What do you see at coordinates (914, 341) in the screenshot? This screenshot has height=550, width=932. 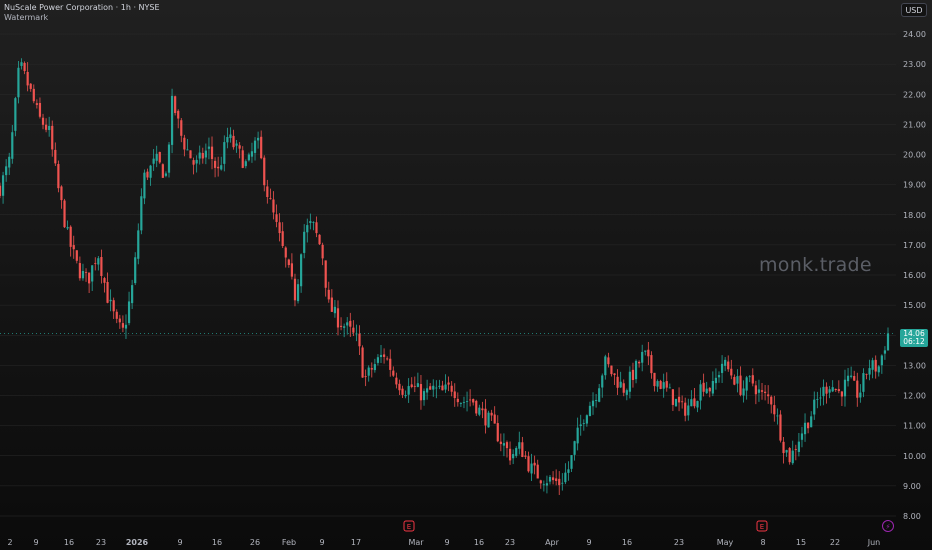 I see `bar-countdown: 06:12` at bounding box center [914, 341].